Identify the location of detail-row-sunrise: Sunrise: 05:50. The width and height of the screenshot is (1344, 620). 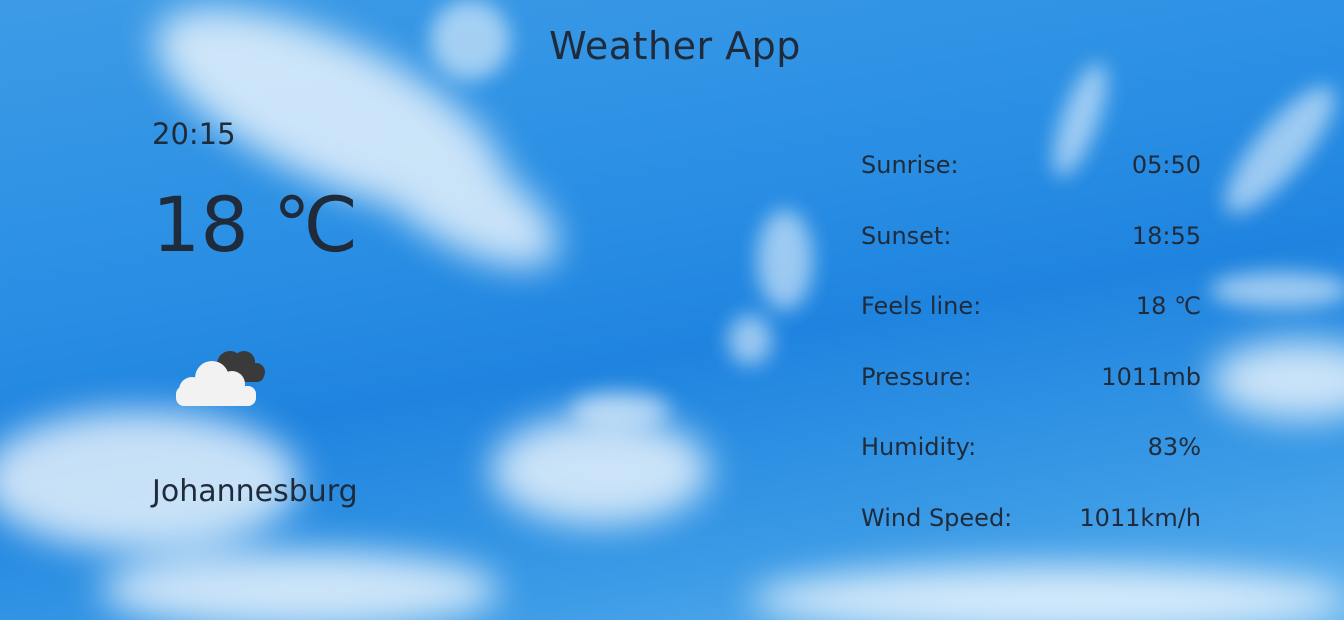
(1031, 165).